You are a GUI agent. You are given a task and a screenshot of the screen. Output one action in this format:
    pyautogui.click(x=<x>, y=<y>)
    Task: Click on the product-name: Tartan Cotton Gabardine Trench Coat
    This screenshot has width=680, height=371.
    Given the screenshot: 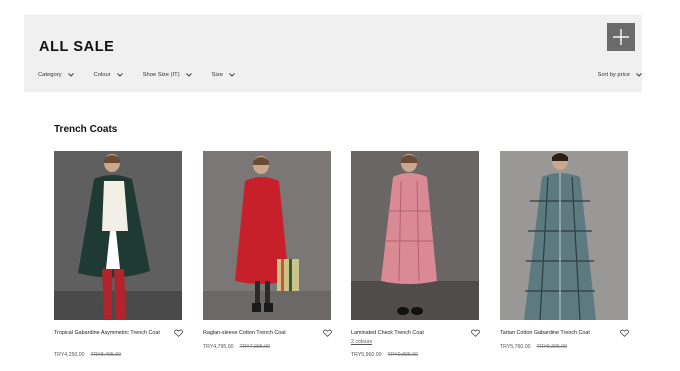 What is the action you would take?
    pyautogui.click(x=554, y=333)
    